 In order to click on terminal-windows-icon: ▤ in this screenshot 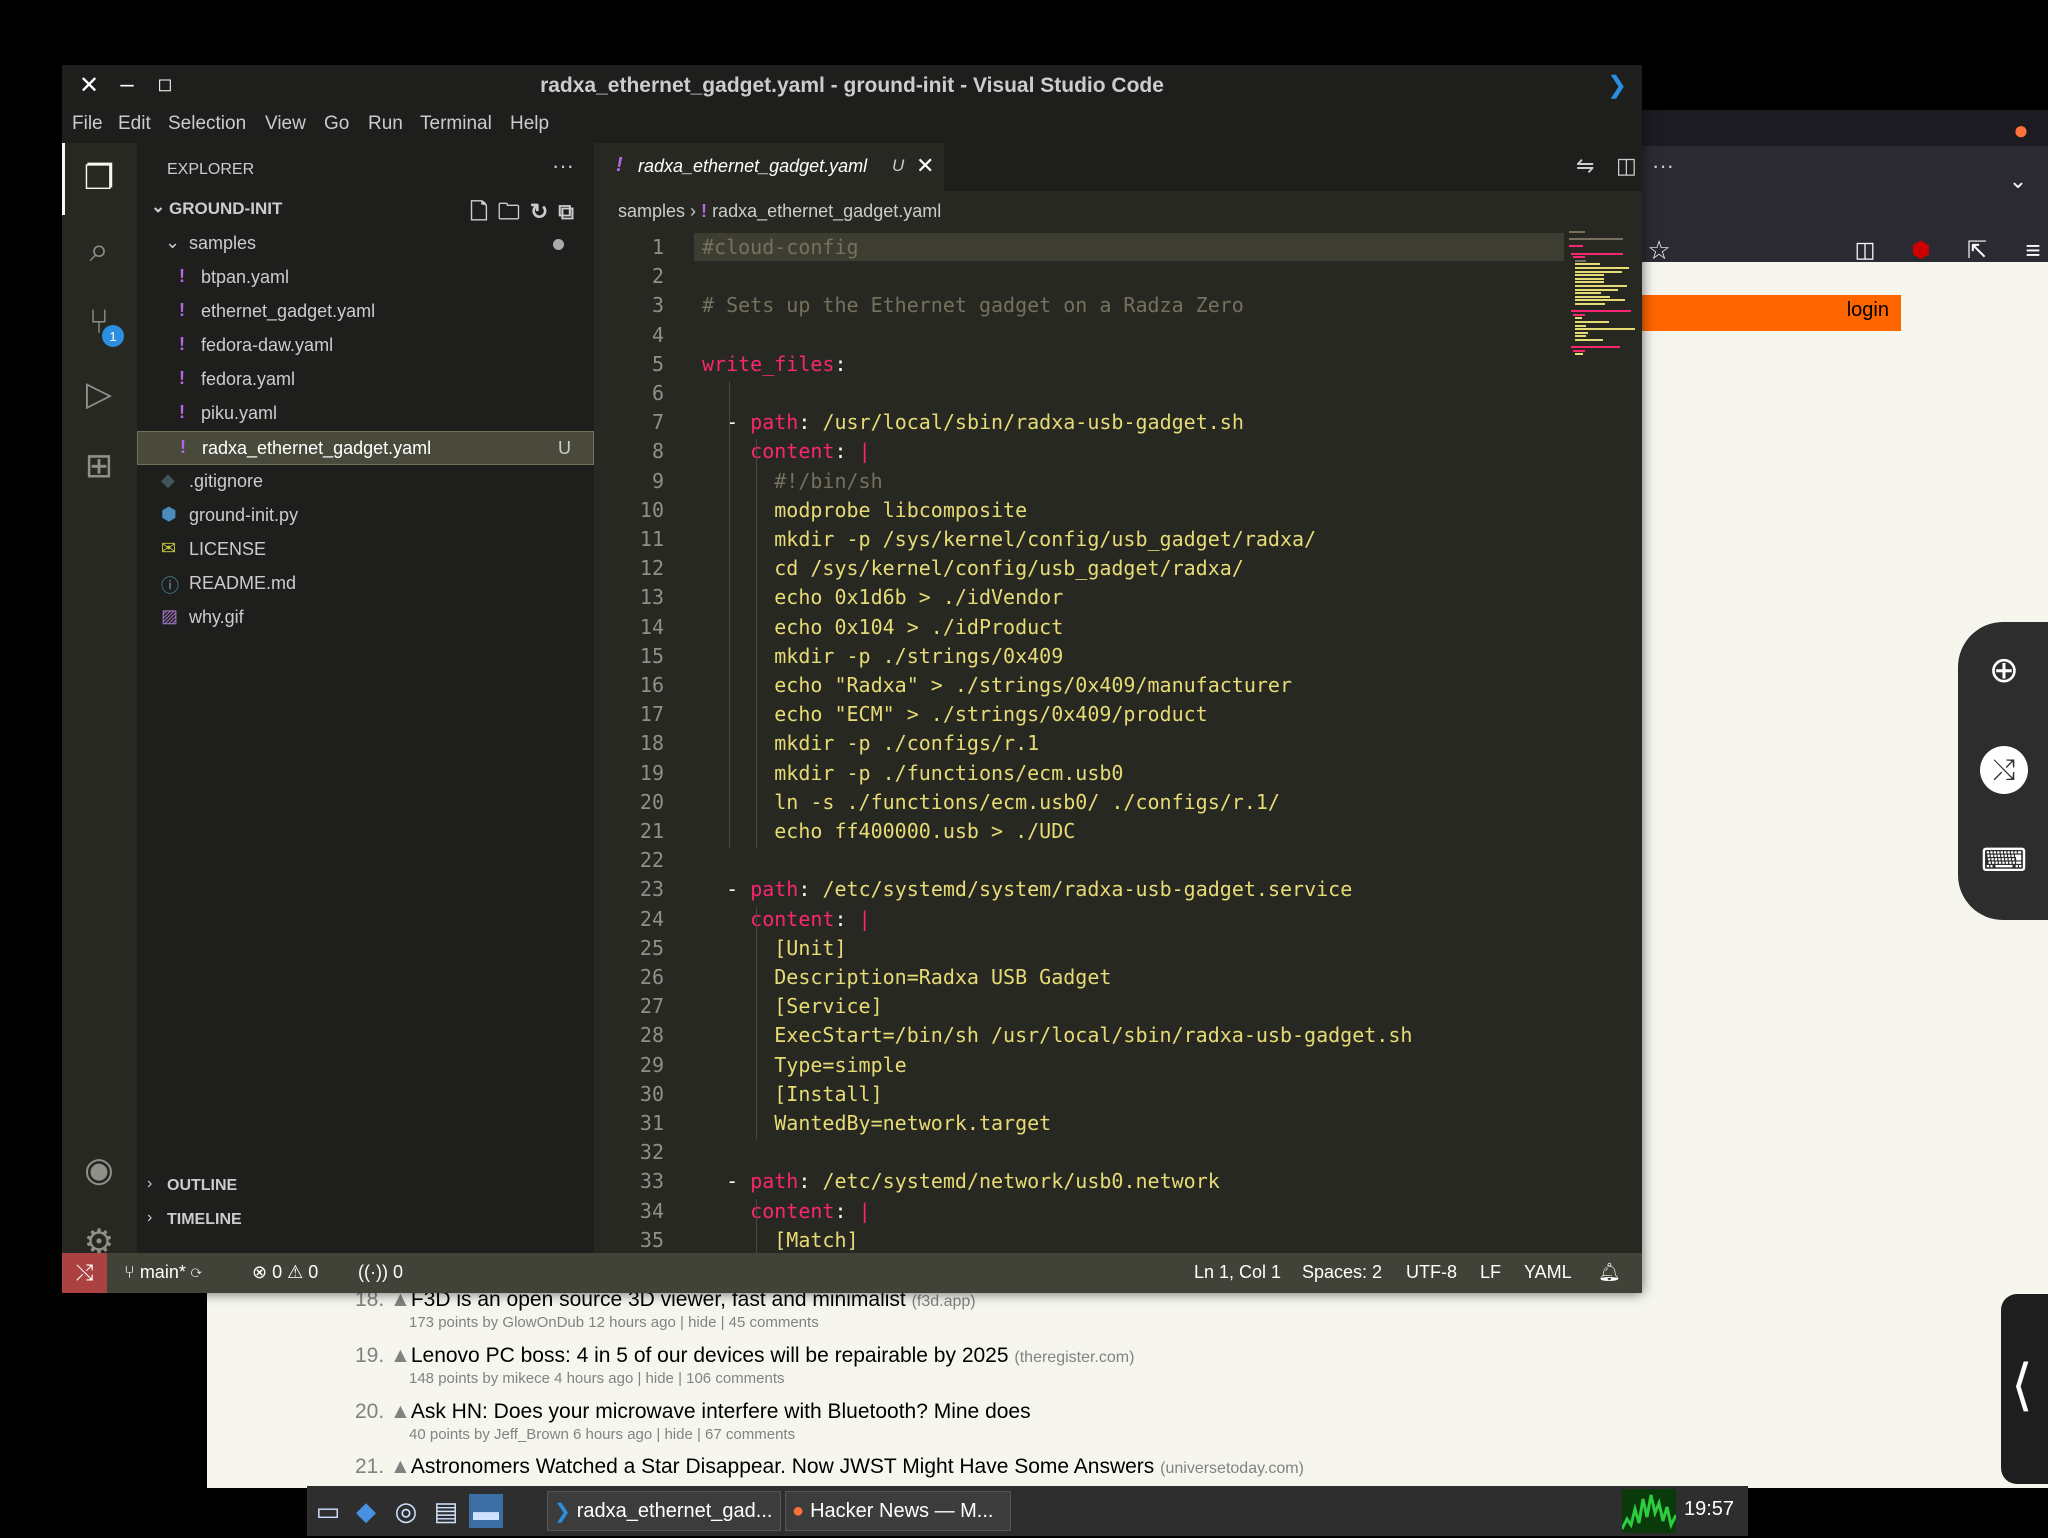, I will do `click(446, 1511)`.